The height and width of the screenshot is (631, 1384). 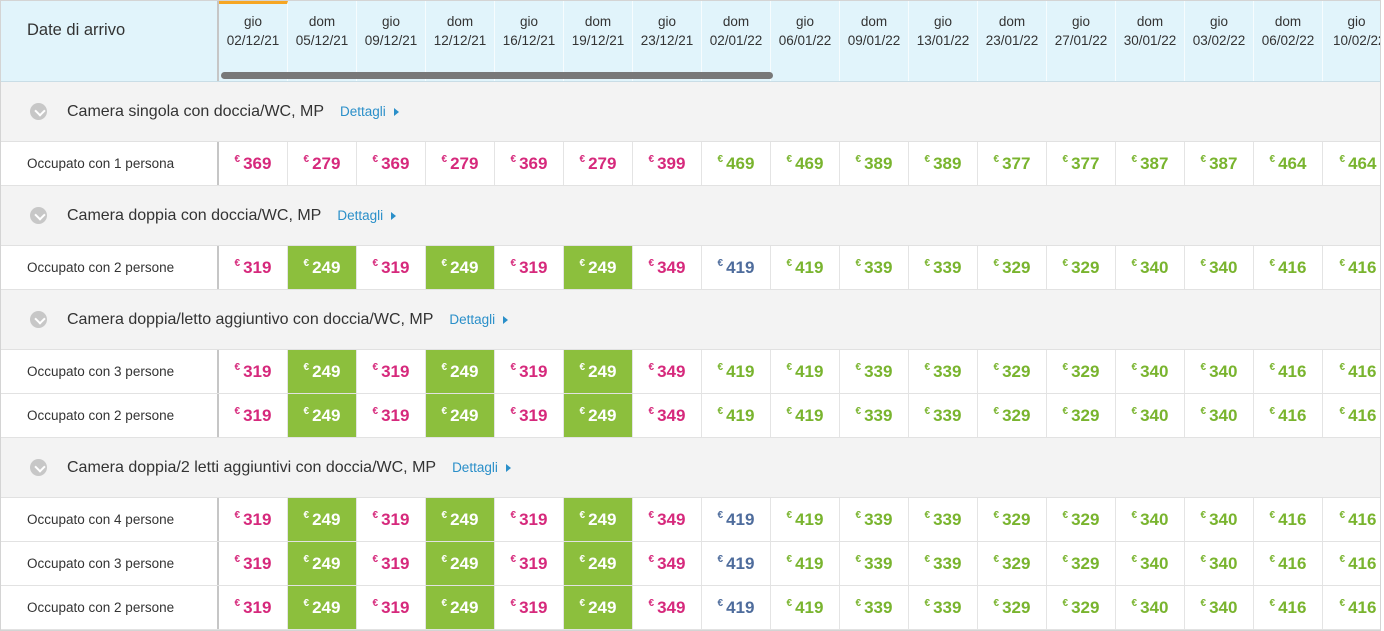 I want to click on horizontal-scrollbar, so click(x=497, y=75).